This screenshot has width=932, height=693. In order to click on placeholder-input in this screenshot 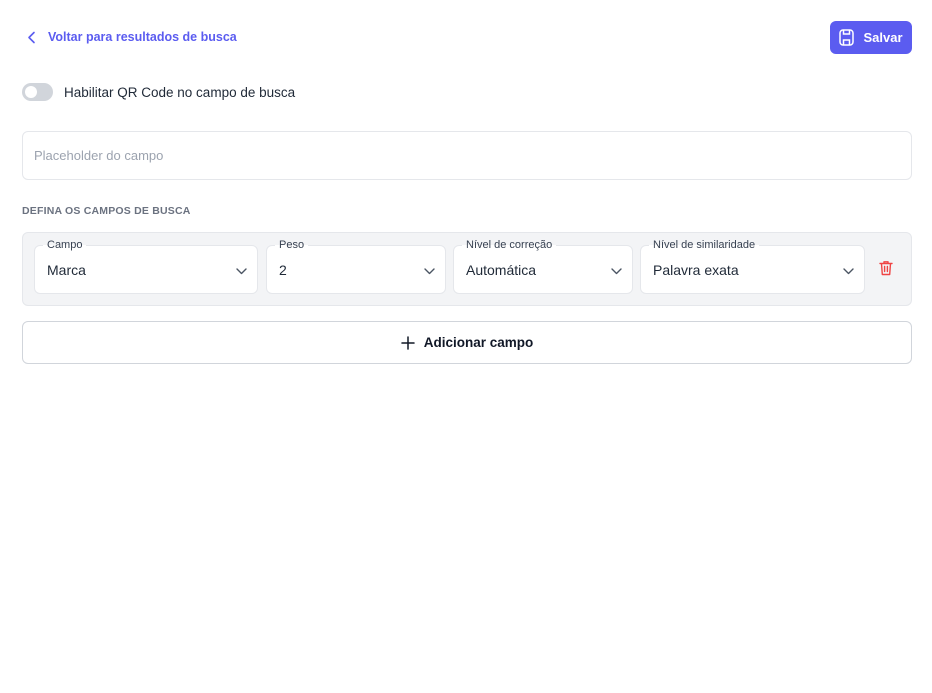, I will do `click(467, 155)`.